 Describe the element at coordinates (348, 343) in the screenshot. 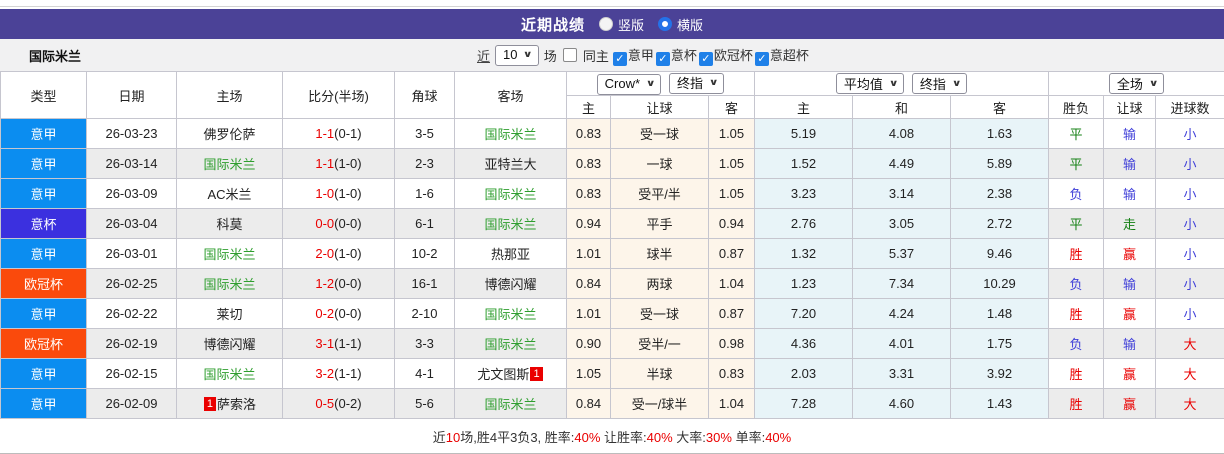

I see `halftime-score: (1-1)` at that location.